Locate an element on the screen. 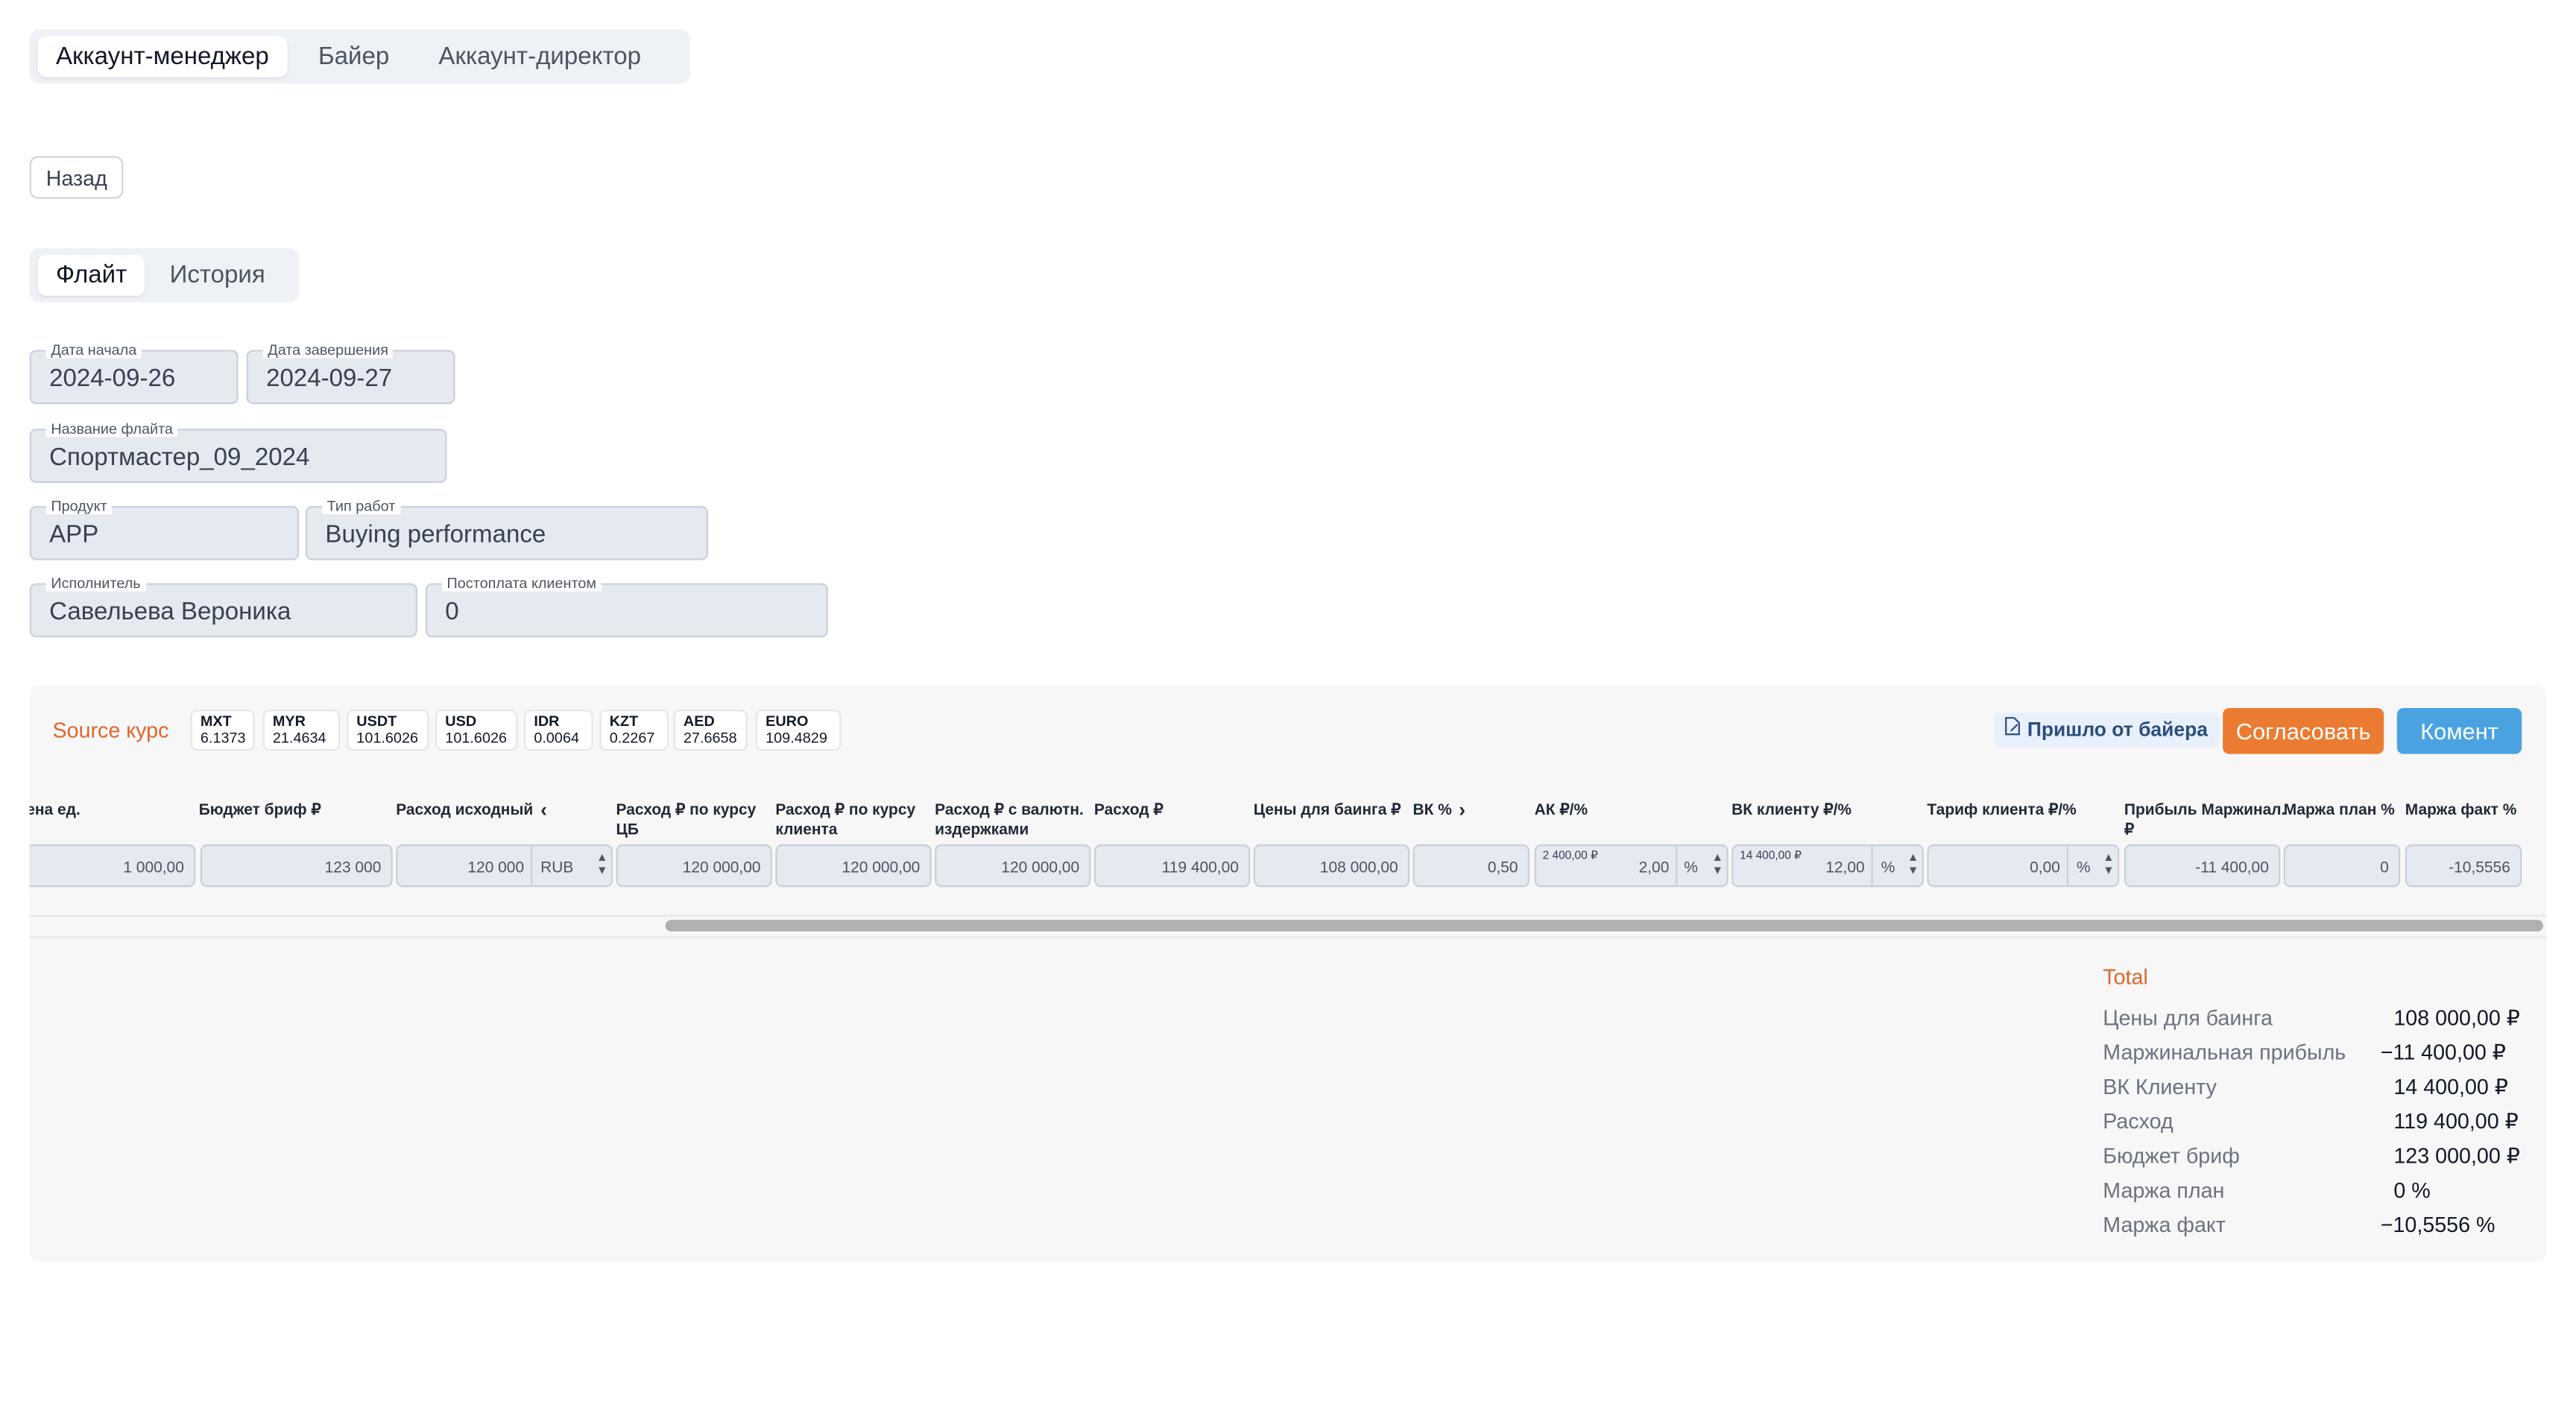 This screenshot has width=2576, height=1428. col-header-spend-source: Расход исходный is located at coordinates (465, 810).